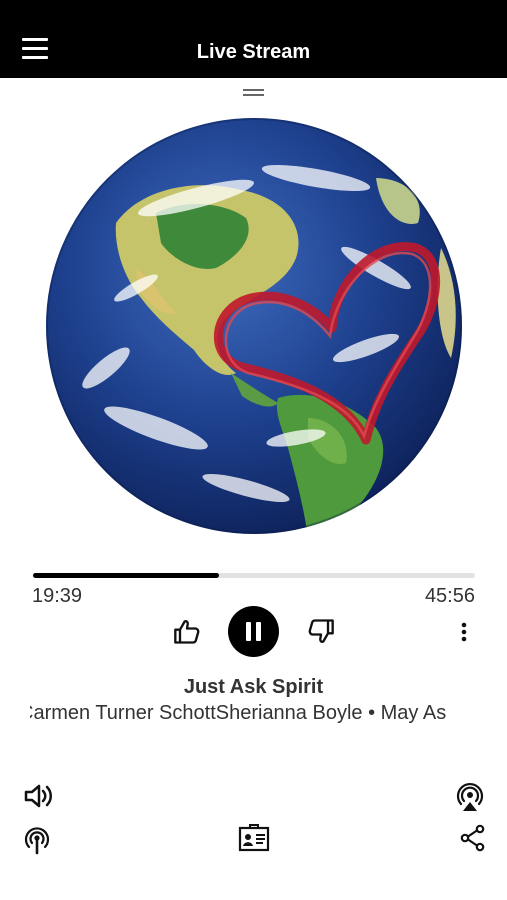  I want to click on track-title: Just Ask Spirit, so click(253, 687).